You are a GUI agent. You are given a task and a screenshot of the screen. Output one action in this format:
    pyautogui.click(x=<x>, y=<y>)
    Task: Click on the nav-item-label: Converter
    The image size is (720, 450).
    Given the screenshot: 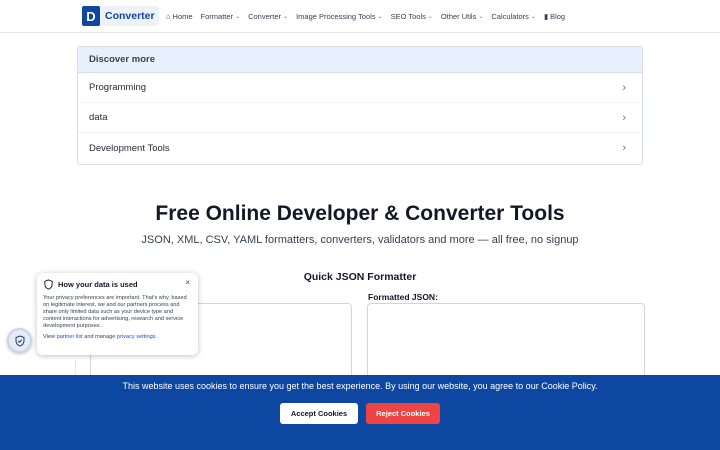 What is the action you would take?
    pyautogui.click(x=265, y=16)
    